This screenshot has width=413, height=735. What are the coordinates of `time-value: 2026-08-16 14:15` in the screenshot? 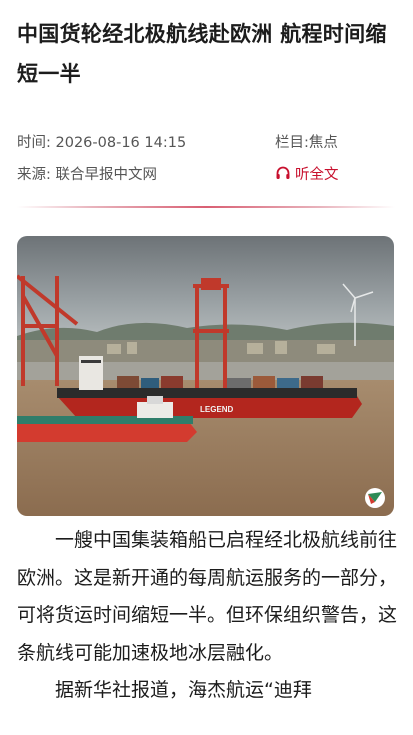 It's located at (121, 142).